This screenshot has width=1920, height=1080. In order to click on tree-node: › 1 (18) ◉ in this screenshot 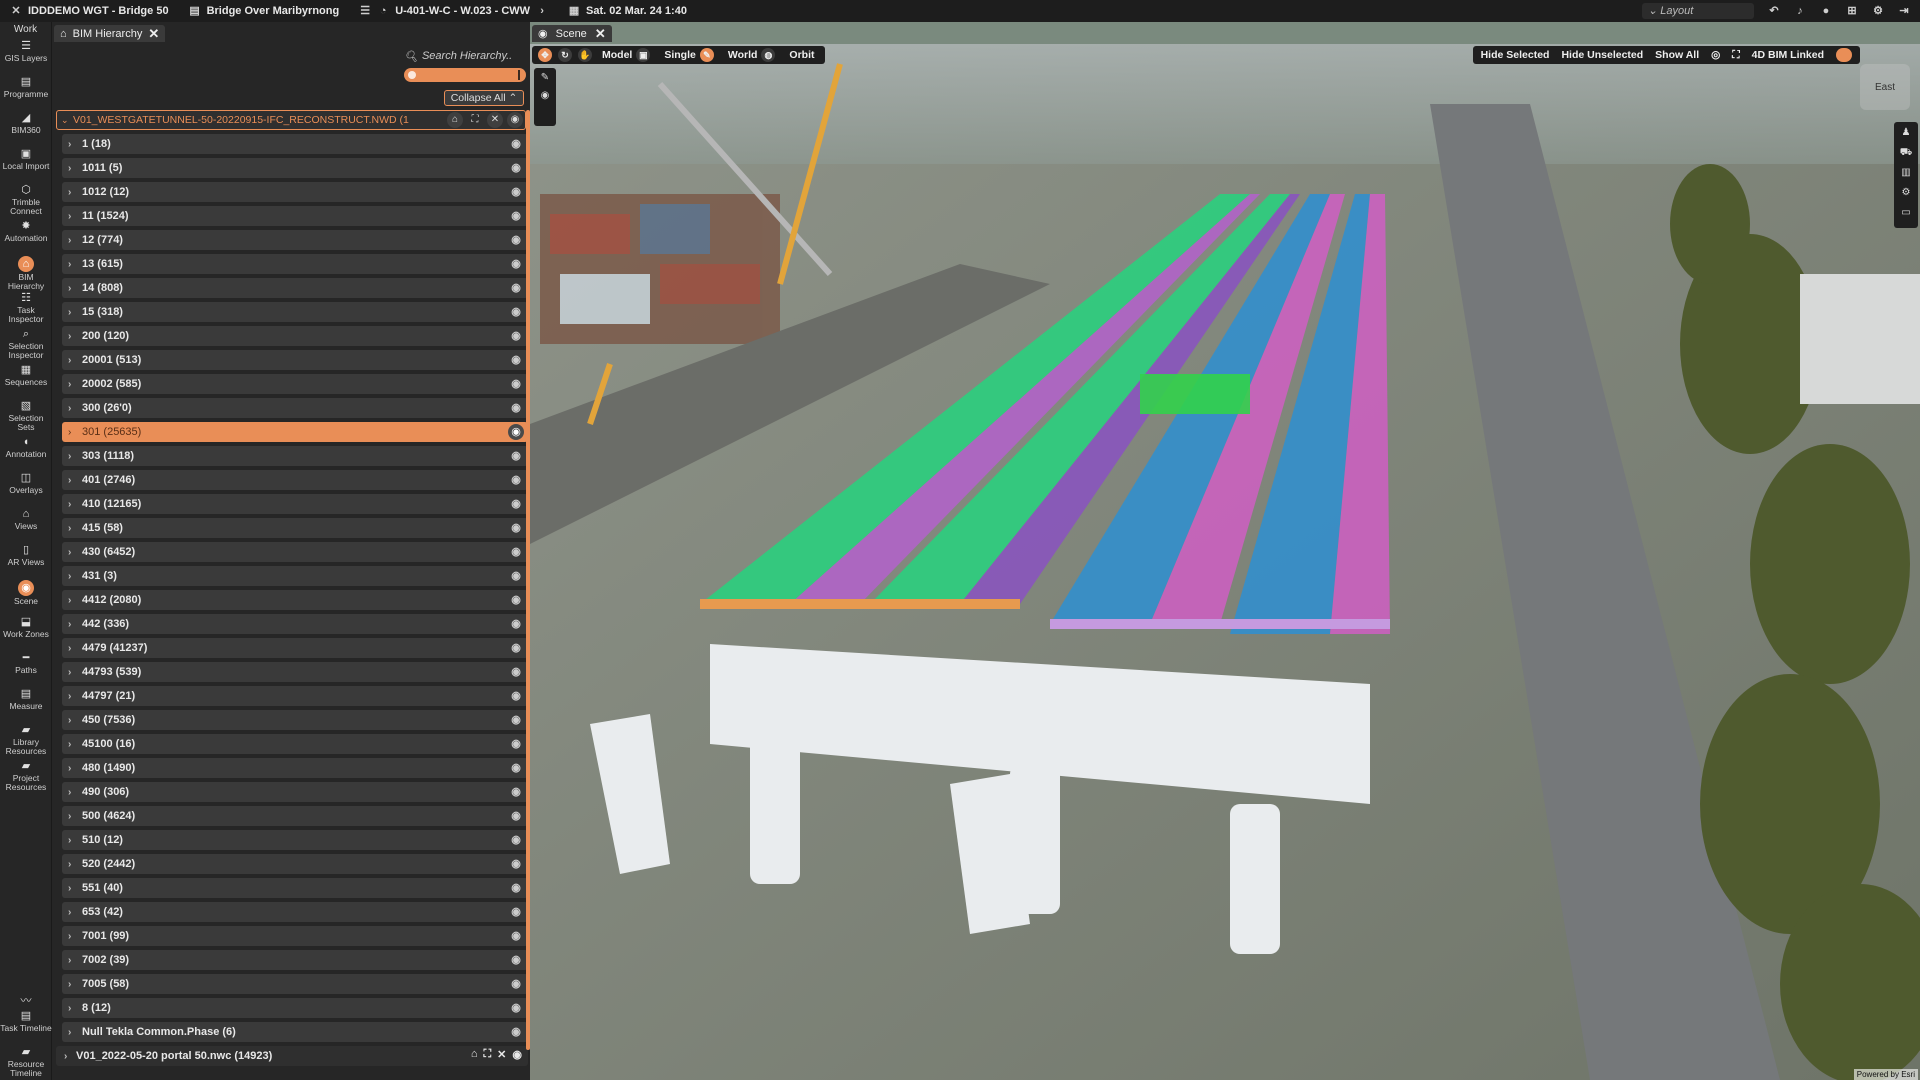, I will do `click(295, 144)`.